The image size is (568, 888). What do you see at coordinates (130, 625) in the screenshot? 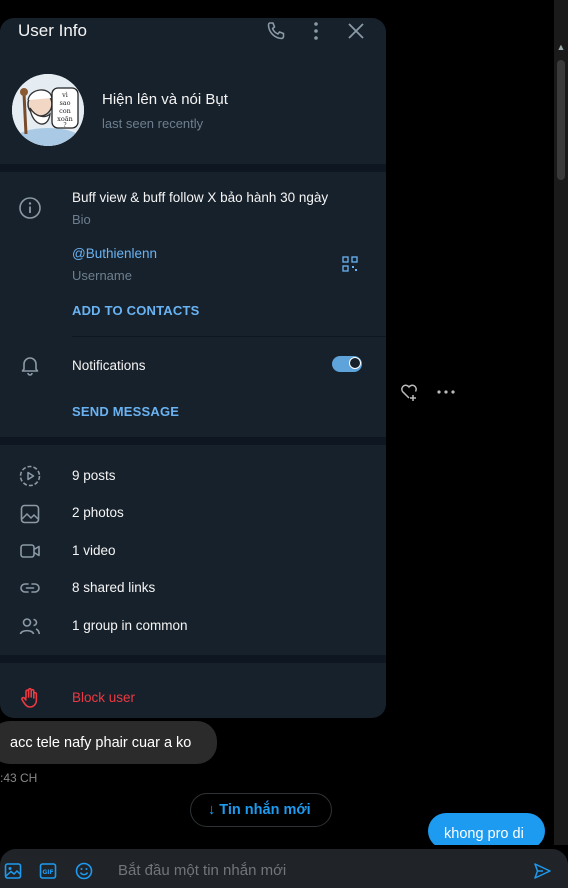
I see `media-groups: 1 group in common` at bounding box center [130, 625].